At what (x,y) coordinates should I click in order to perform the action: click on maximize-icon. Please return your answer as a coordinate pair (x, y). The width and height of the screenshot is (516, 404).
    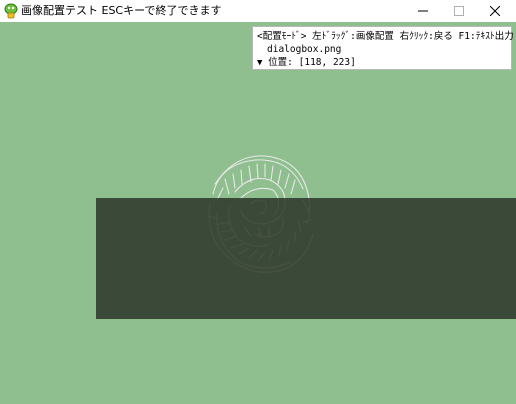
    Looking at the image, I should click on (459, 11).